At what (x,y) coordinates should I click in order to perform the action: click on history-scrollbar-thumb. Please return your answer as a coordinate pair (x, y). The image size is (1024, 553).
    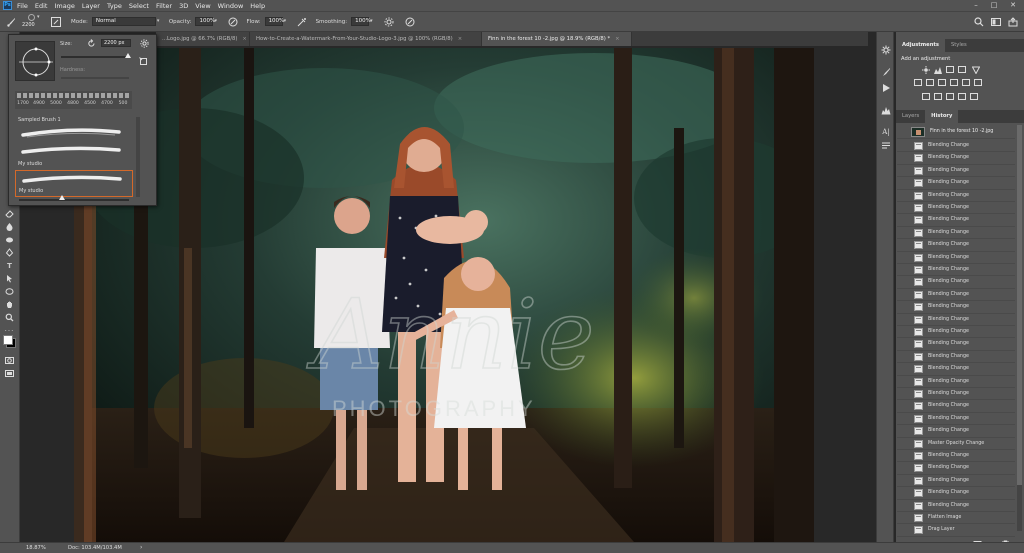
    Looking at the image, I should click on (1019, 305).